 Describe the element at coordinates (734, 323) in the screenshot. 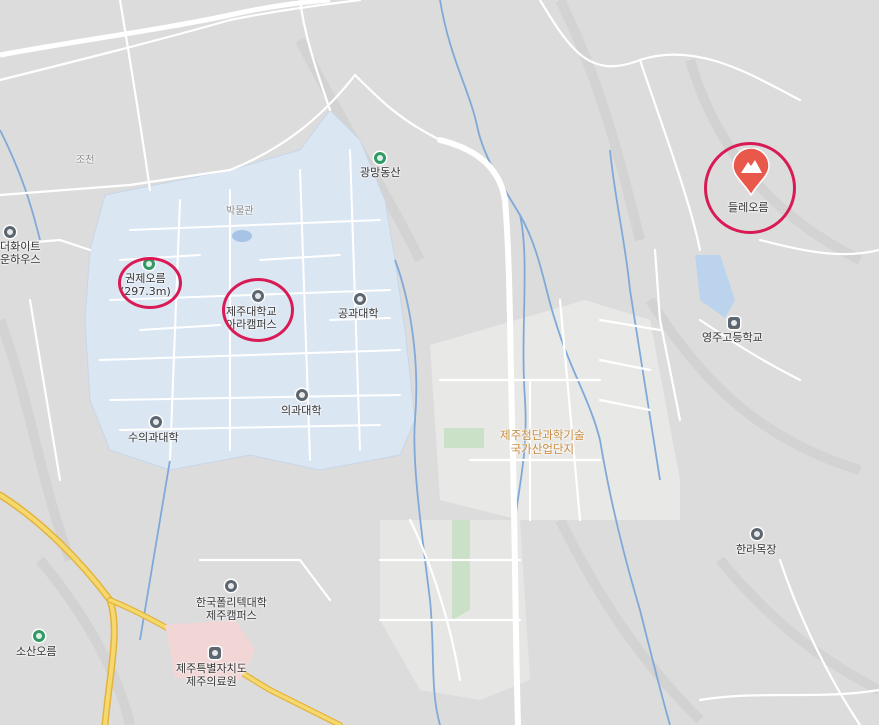

I see `school-icon` at that location.